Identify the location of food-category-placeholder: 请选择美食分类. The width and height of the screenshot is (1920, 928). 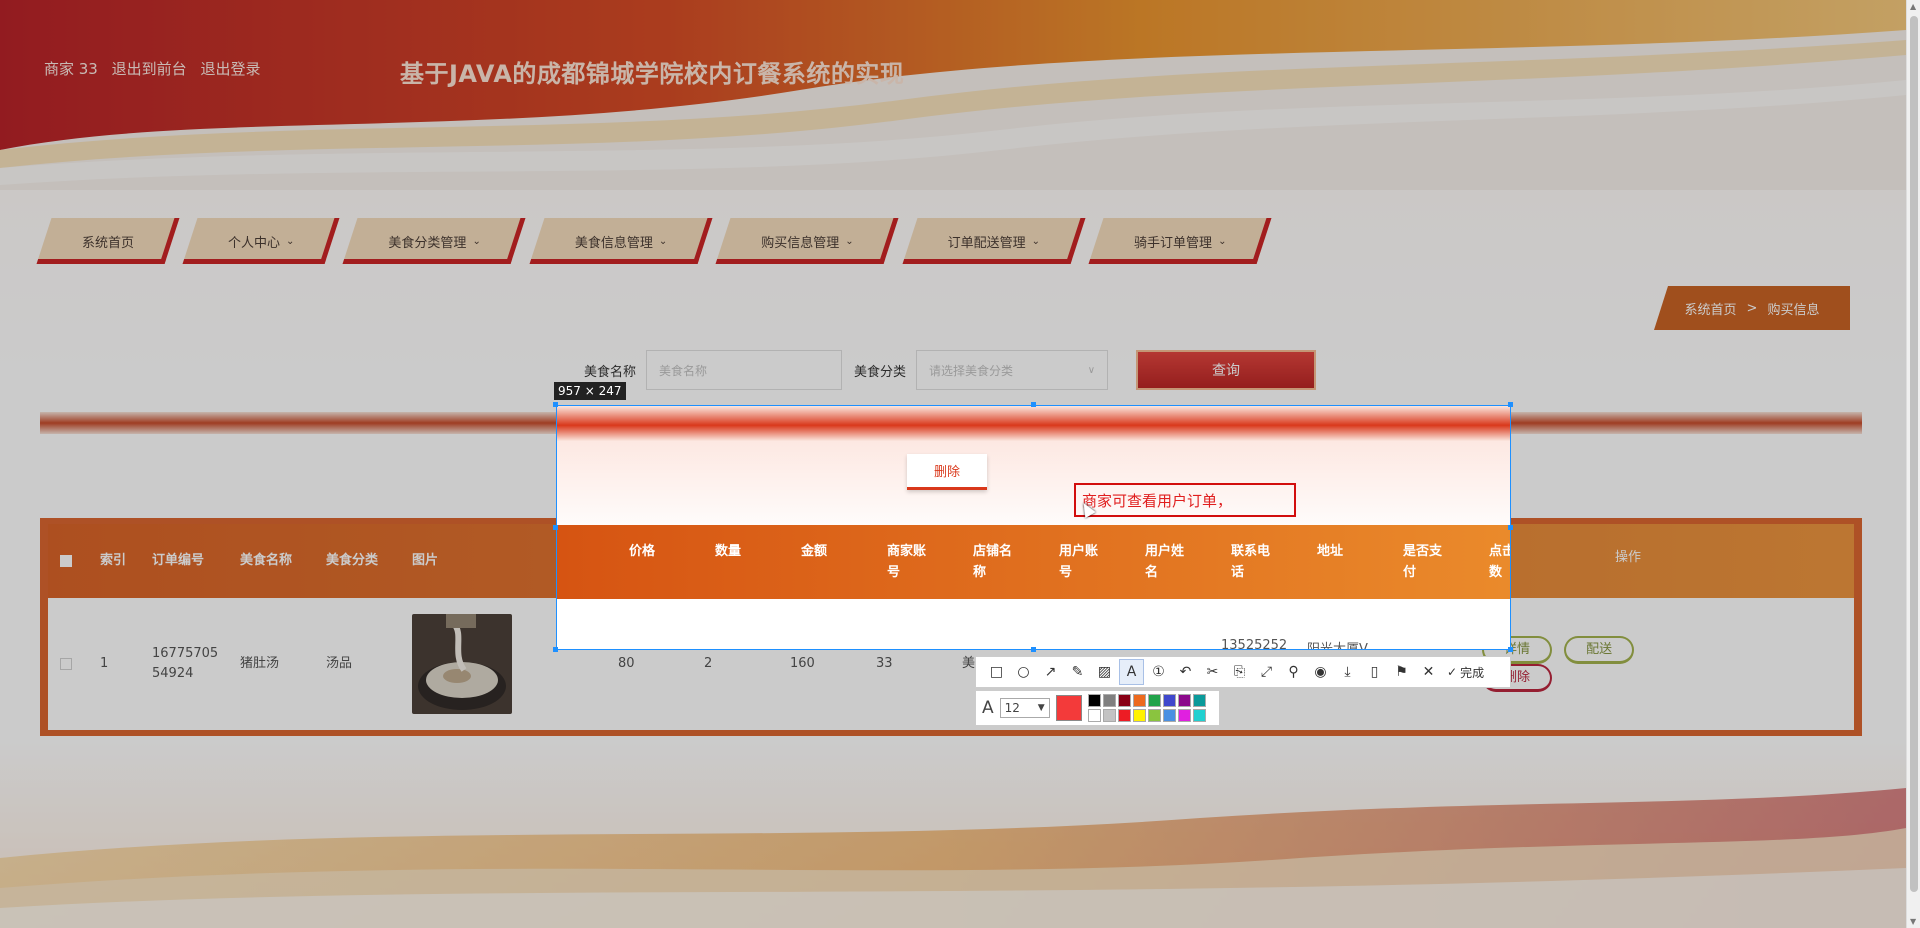
(971, 370).